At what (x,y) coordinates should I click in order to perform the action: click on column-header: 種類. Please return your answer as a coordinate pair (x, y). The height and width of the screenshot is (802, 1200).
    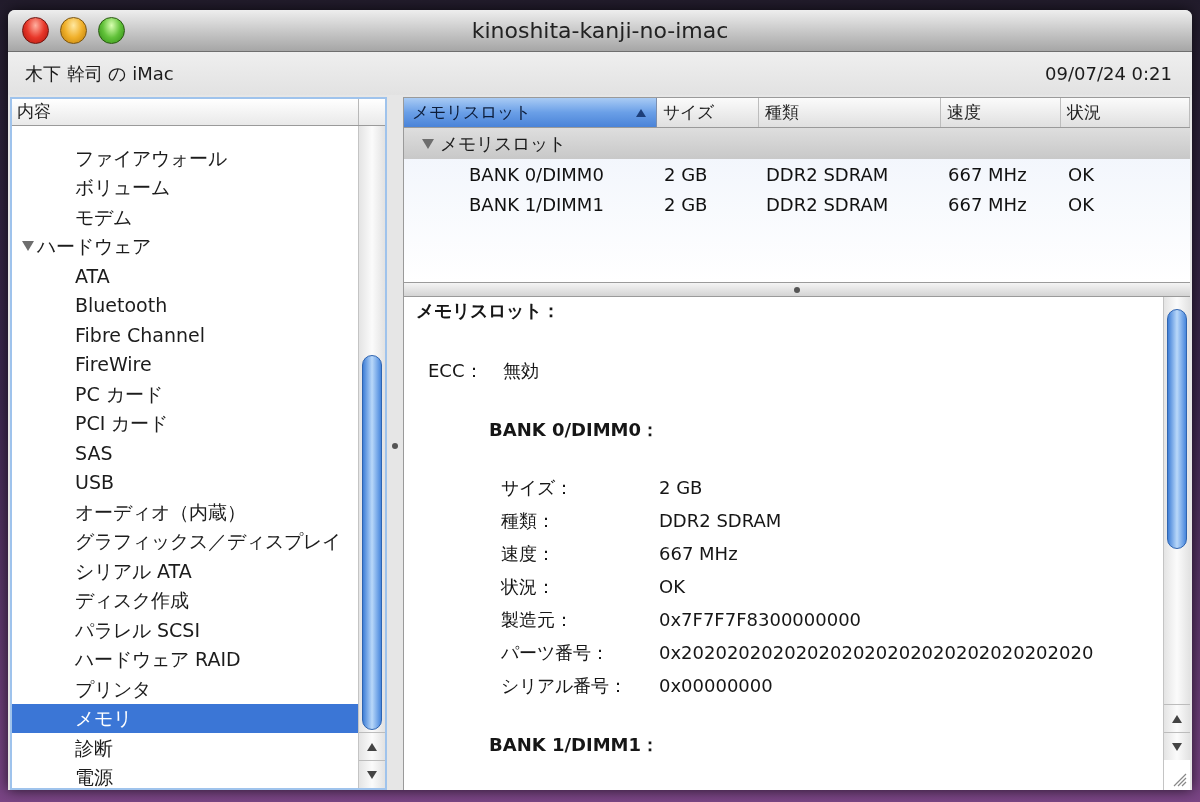
    Looking at the image, I should click on (850, 112).